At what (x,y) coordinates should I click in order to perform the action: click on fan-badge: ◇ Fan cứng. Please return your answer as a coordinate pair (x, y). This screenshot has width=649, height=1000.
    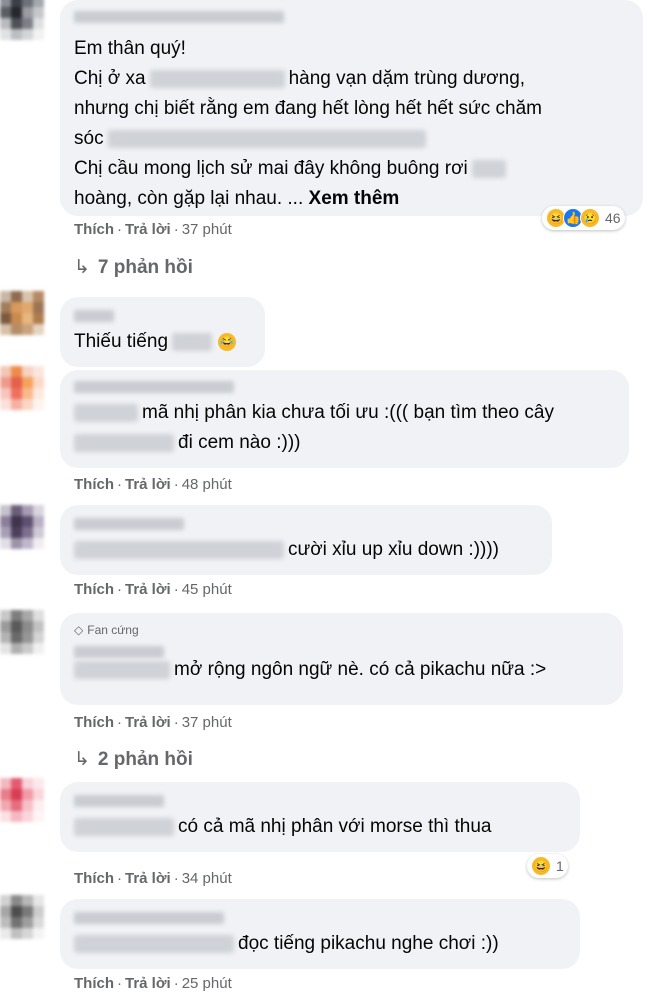
    Looking at the image, I should click on (106, 630).